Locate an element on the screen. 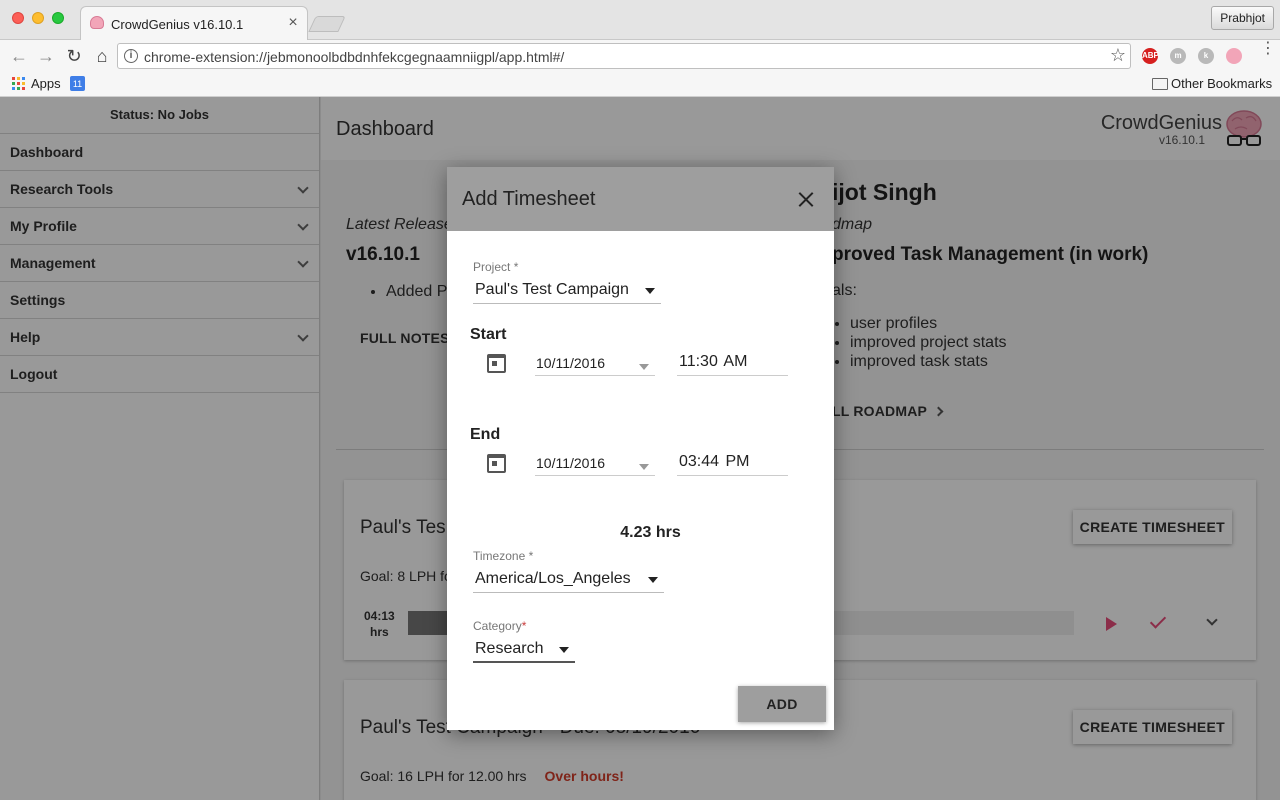 The height and width of the screenshot is (800, 1280). reload-icon: ↻ is located at coordinates (74, 56).